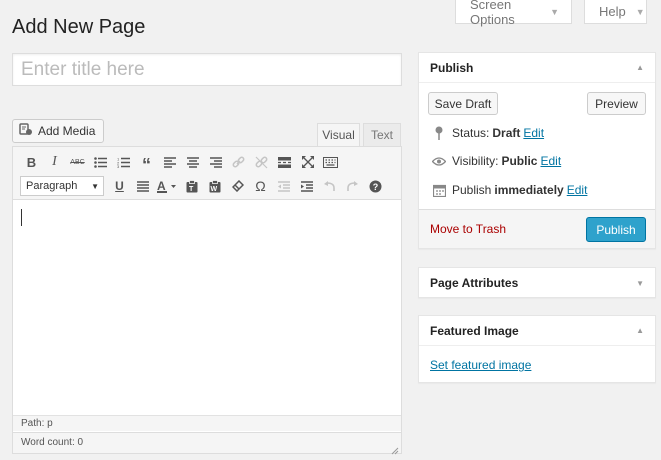 The height and width of the screenshot is (460, 661). What do you see at coordinates (616, 229) in the screenshot?
I see `publish-button: Publish` at bounding box center [616, 229].